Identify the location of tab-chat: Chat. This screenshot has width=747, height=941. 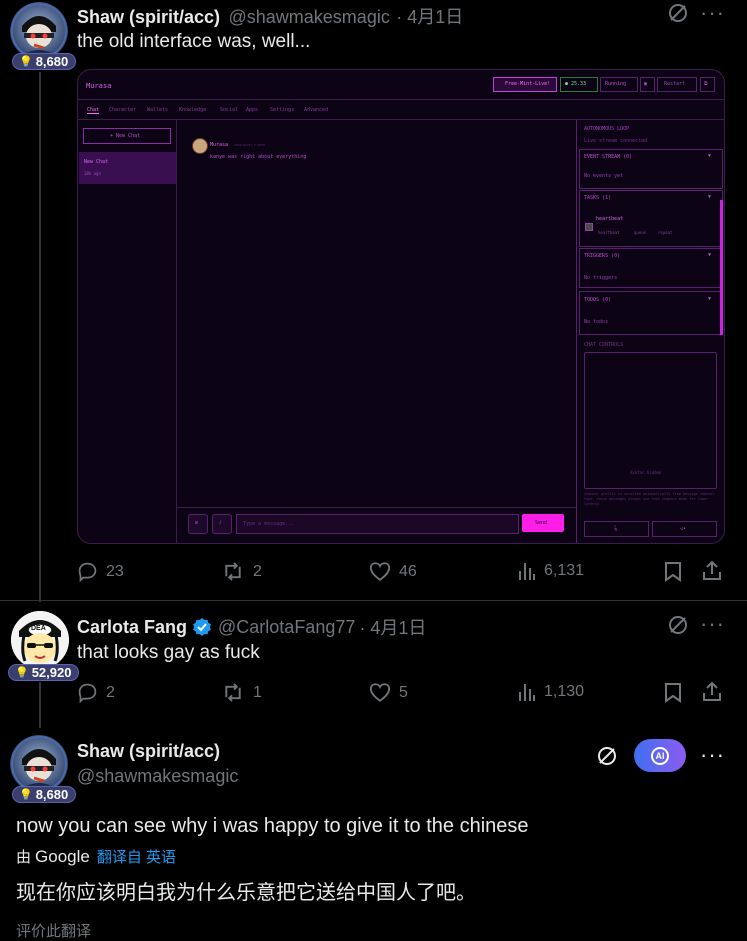
(93, 110).